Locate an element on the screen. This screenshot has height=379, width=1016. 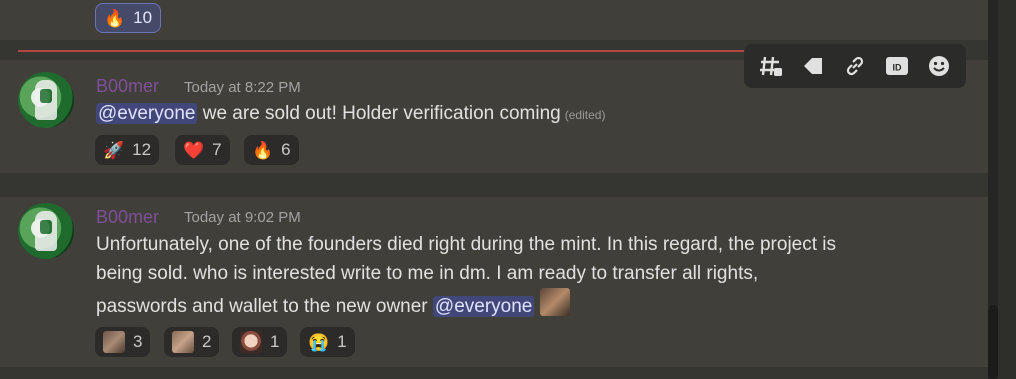
reaction-count: 10 is located at coordinates (143, 17).